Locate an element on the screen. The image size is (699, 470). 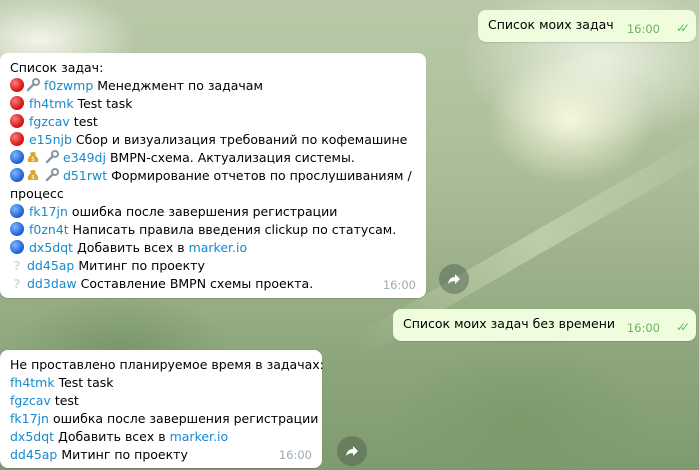
task-text: Менеджмент по задачам is located at coordinates (180, 85).